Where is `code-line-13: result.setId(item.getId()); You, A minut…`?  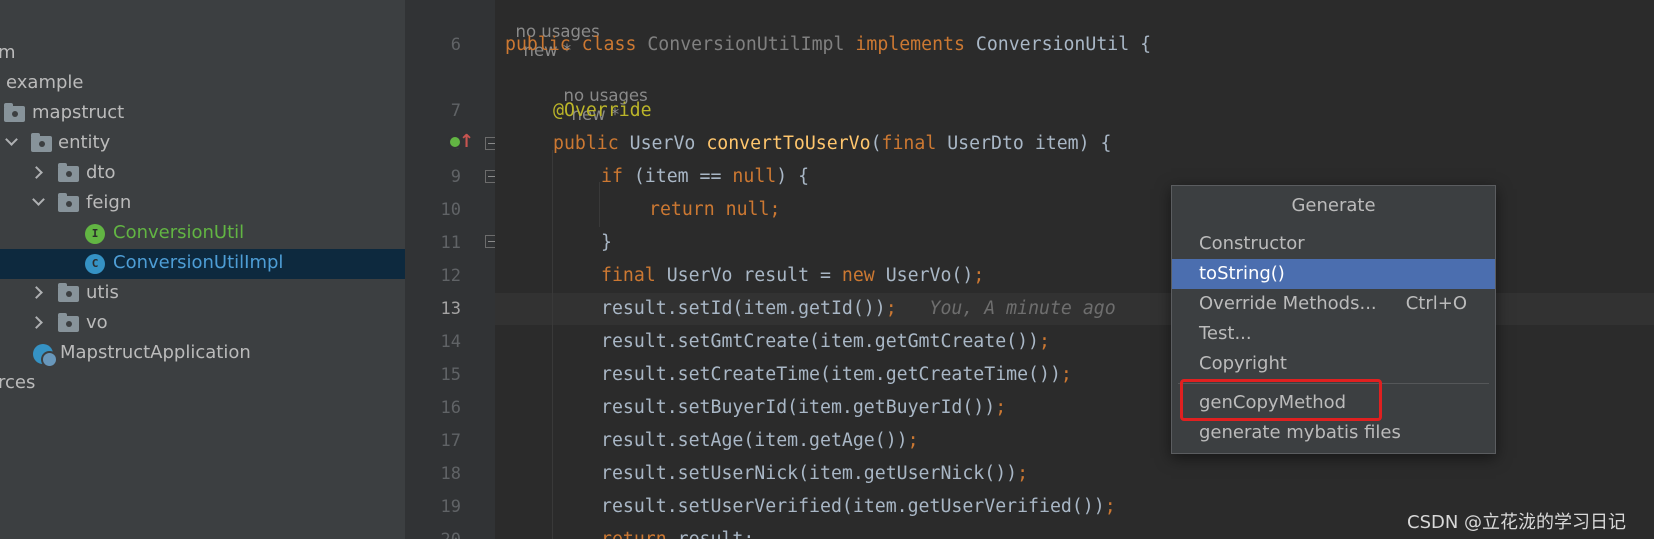 code-line-13: result.setId(item.getId()); You, A minut… is located at coordinates (858, 309).